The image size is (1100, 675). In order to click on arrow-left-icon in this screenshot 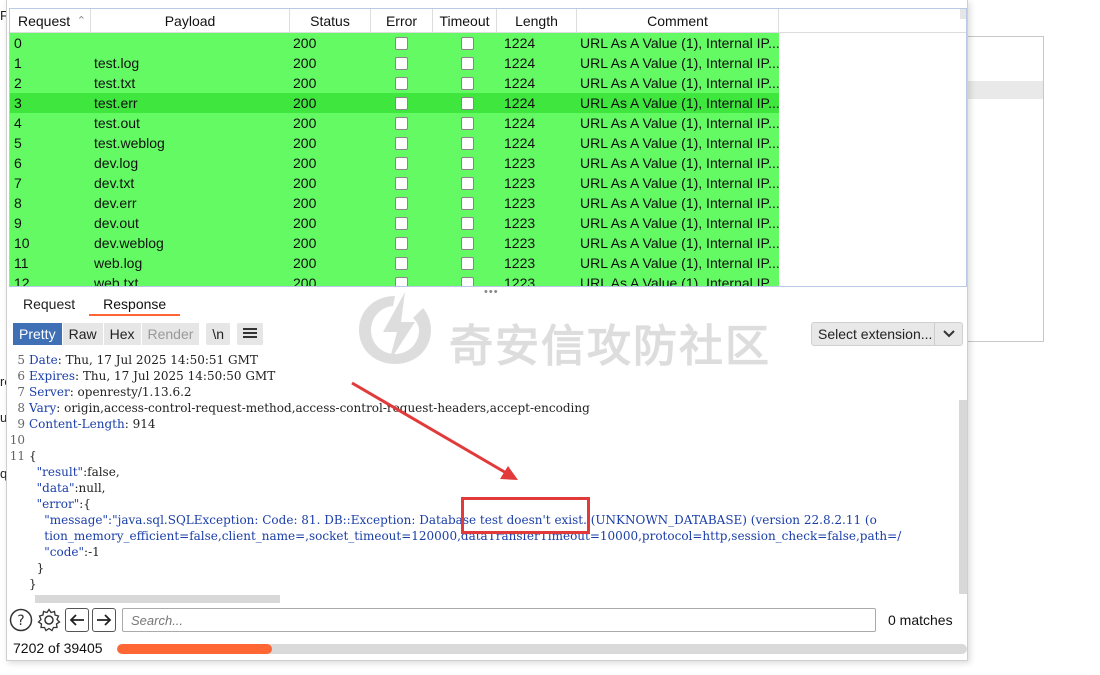, I will do `click(76, 620)`.